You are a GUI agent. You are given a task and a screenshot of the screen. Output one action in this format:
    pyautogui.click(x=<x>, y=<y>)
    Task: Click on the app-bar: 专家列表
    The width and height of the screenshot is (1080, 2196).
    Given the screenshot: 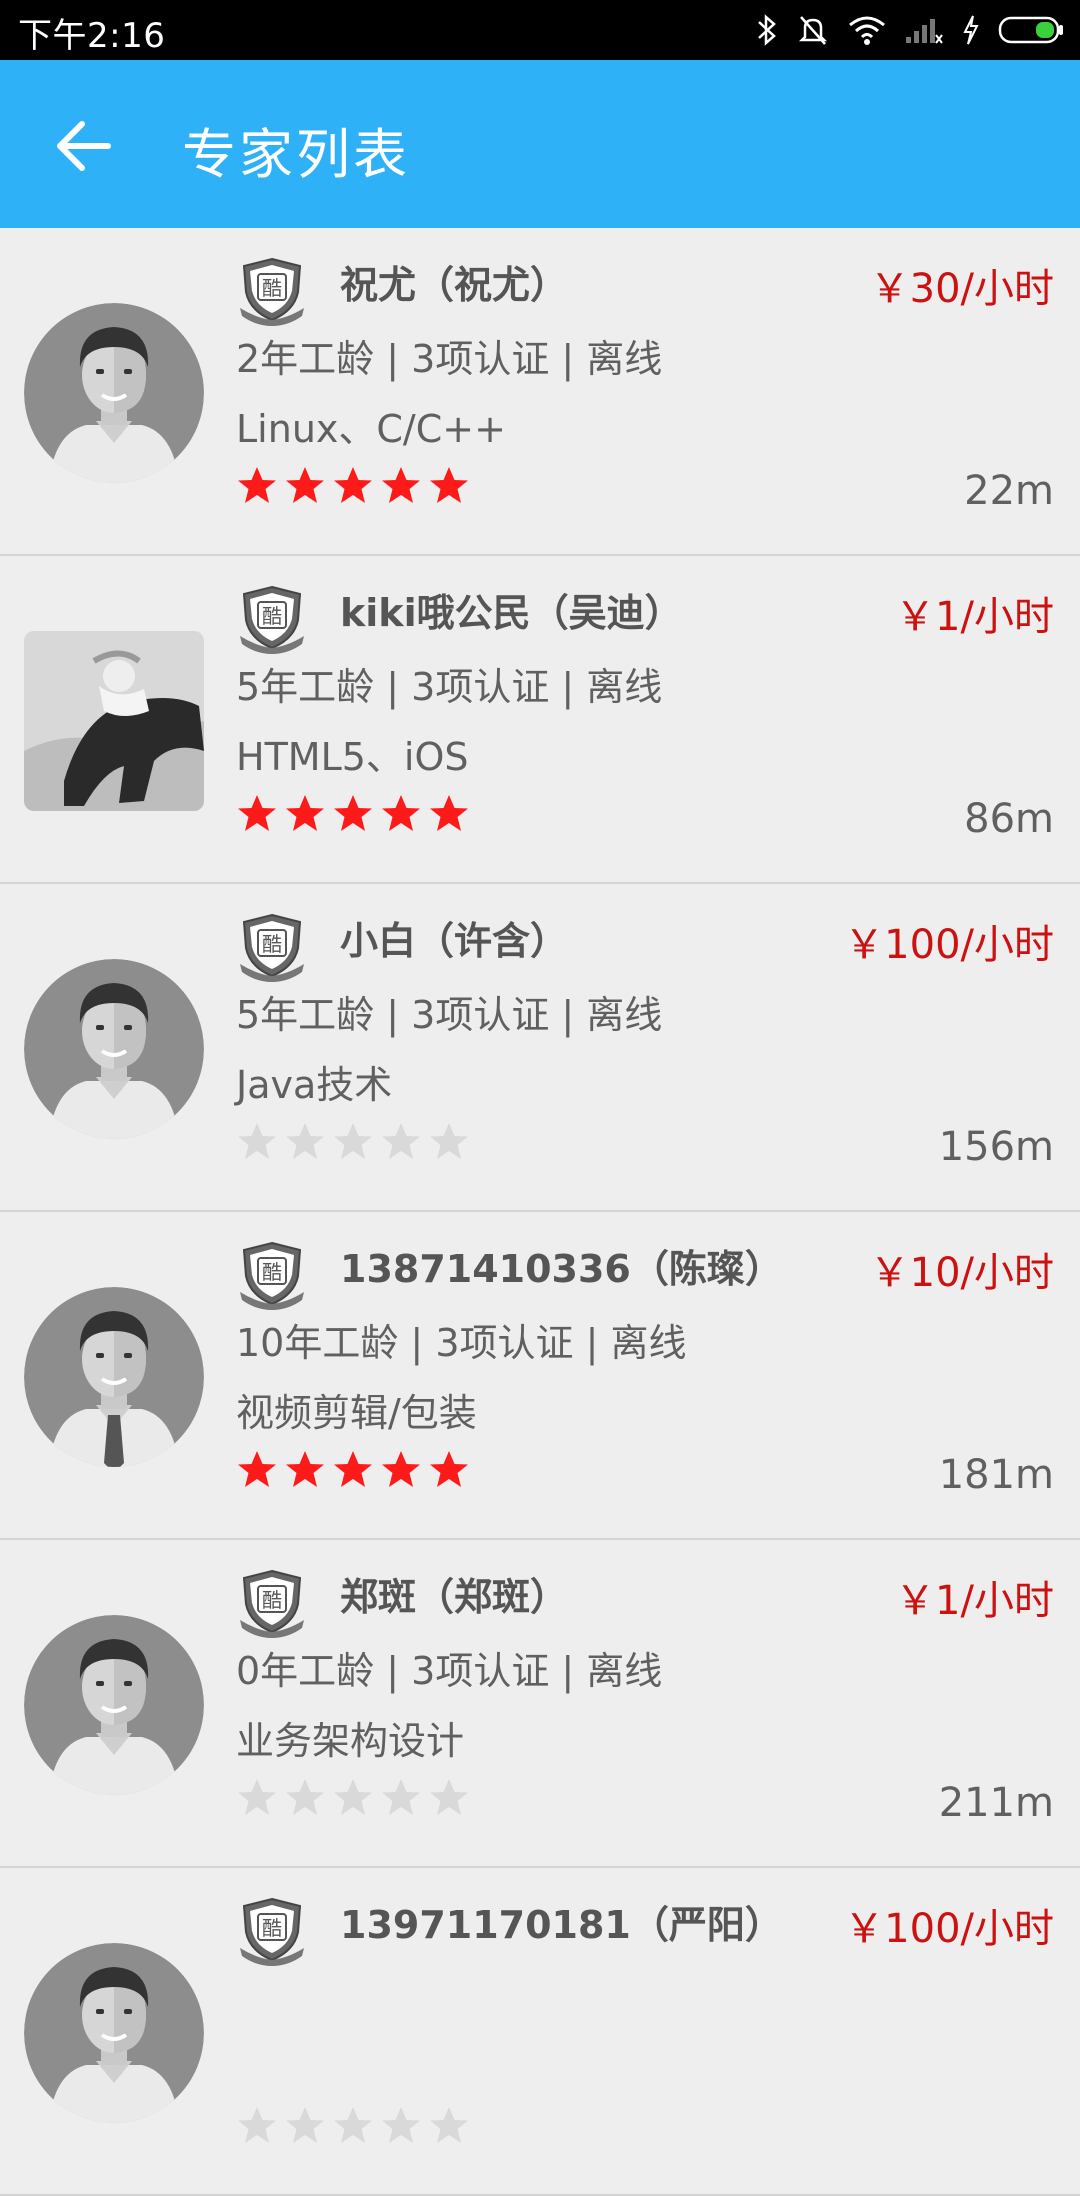 What is the action you would take?
    pyautogui.click(x=540, y=144)
    